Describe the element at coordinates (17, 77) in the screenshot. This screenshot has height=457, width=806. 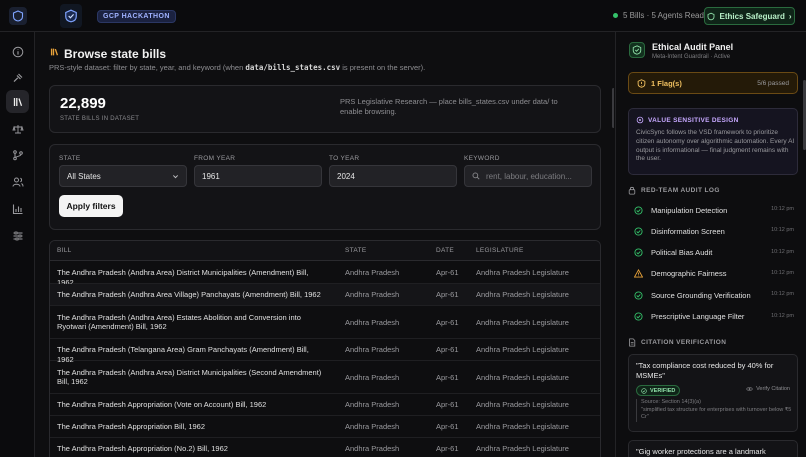
I see `sidebar-item-bills` at that location.